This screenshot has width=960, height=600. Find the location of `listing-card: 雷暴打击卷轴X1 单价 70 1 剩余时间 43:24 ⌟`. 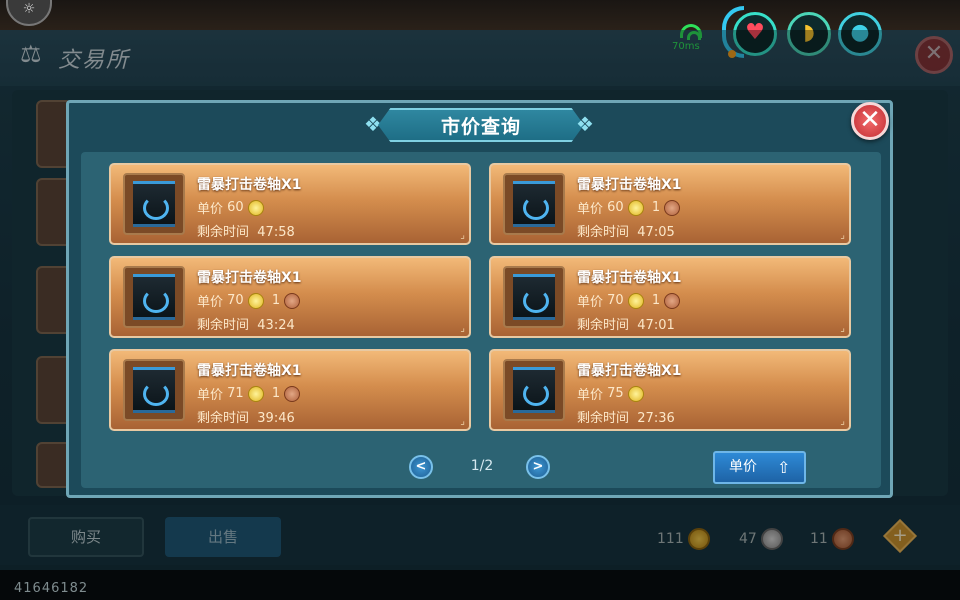

listing-card: 雷暴打击卷轴X1 单价 70 1 剩余时间 43:24 ⌟ is located at coordinates (290, 297).